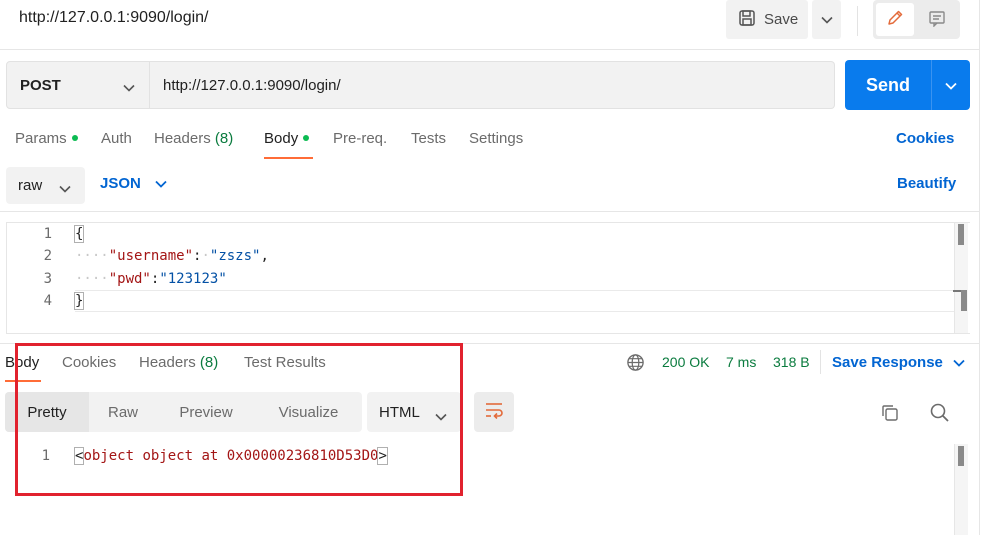 Image resolution: width=992 pixels, height=535 pixels. I want to click on bracket-match: {, so click(79, 234).